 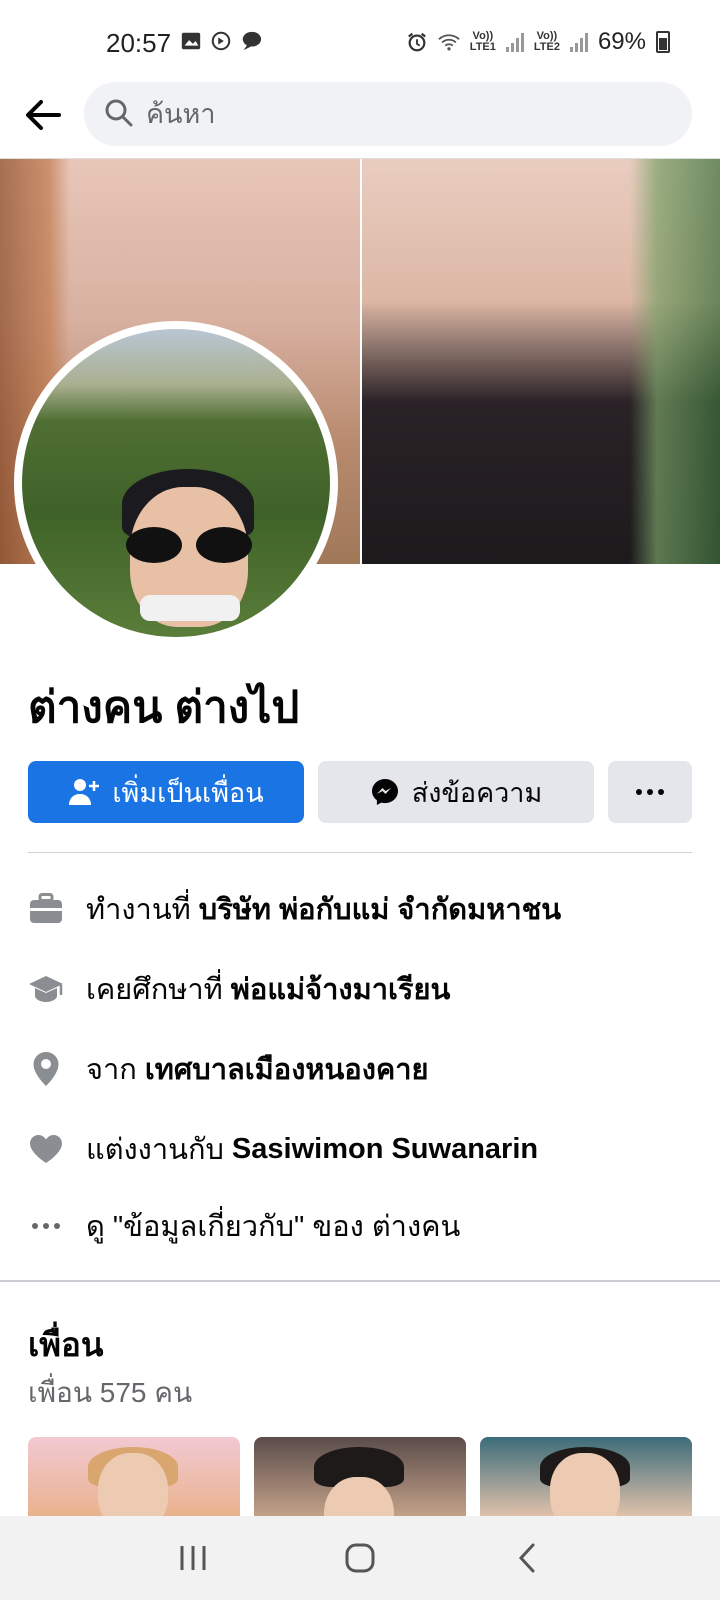 I want to click on system-status: Vo)) LTE1 Vo)) LTE2 69%, so click(x=538, y=42).